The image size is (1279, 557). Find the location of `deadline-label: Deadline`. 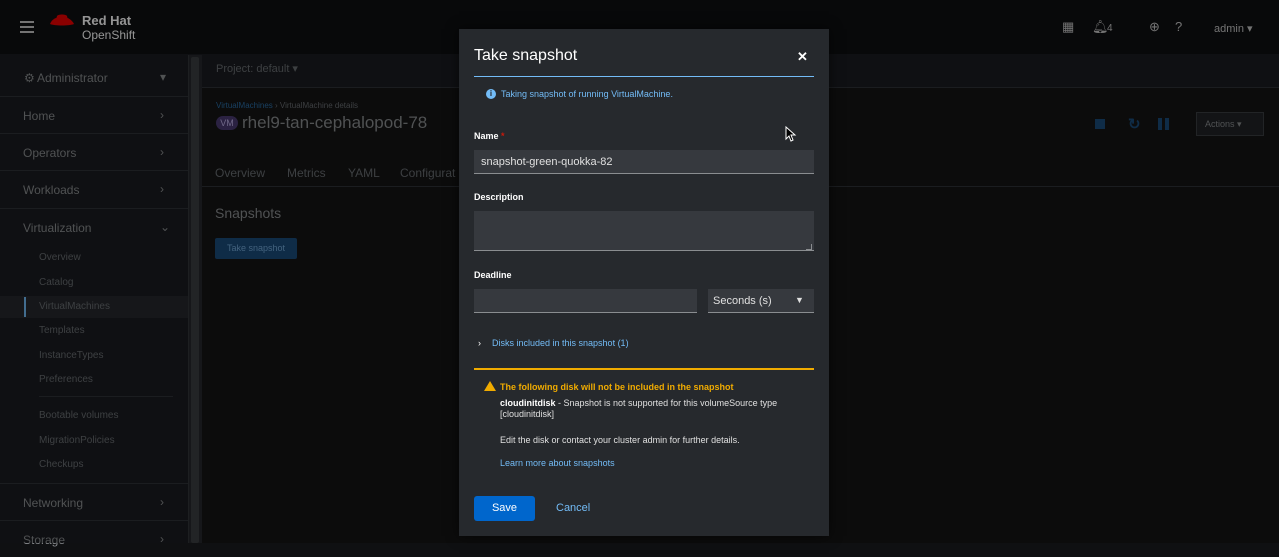

deadline-label: Deadline is located at coordinates (493, 275).